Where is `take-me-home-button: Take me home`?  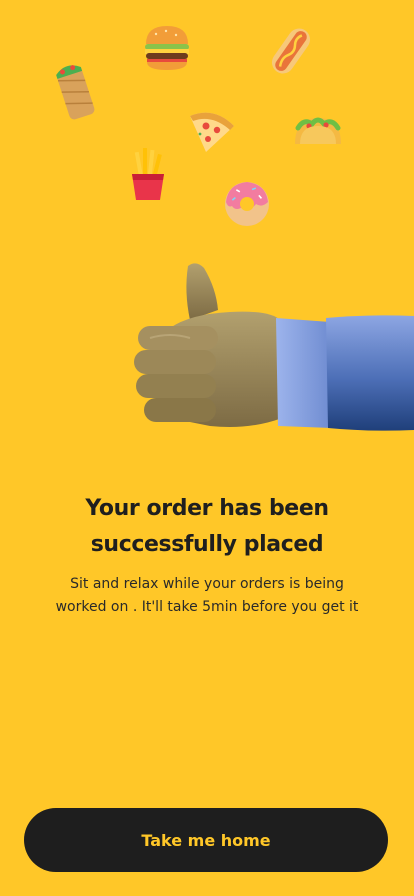
take-me-home-button: Take me home is located at coordinates (206, 840).